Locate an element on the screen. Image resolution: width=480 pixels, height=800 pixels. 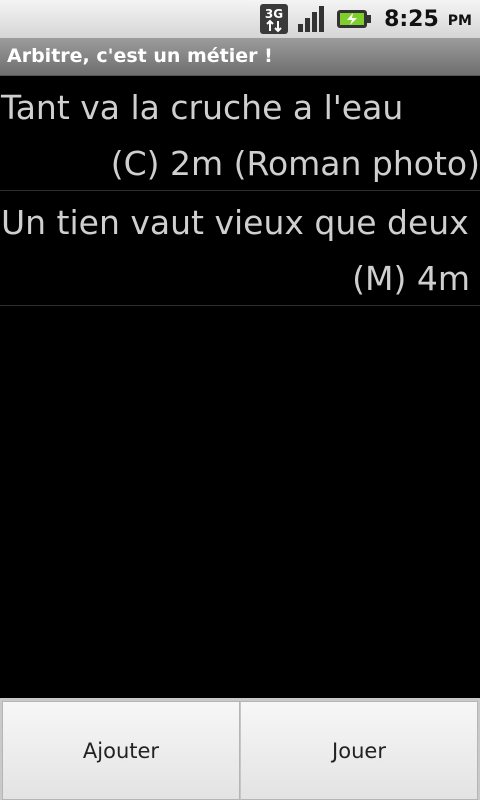
play-button: Jouer is located at coordinates (359, 750).